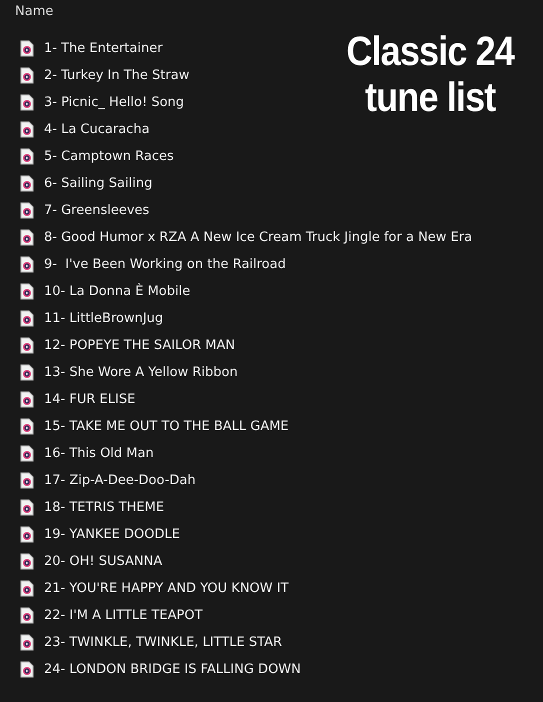 This screenshot has width=543, height=702. I want to click on file-name: 5- Camptown Races, so click(109, 157).